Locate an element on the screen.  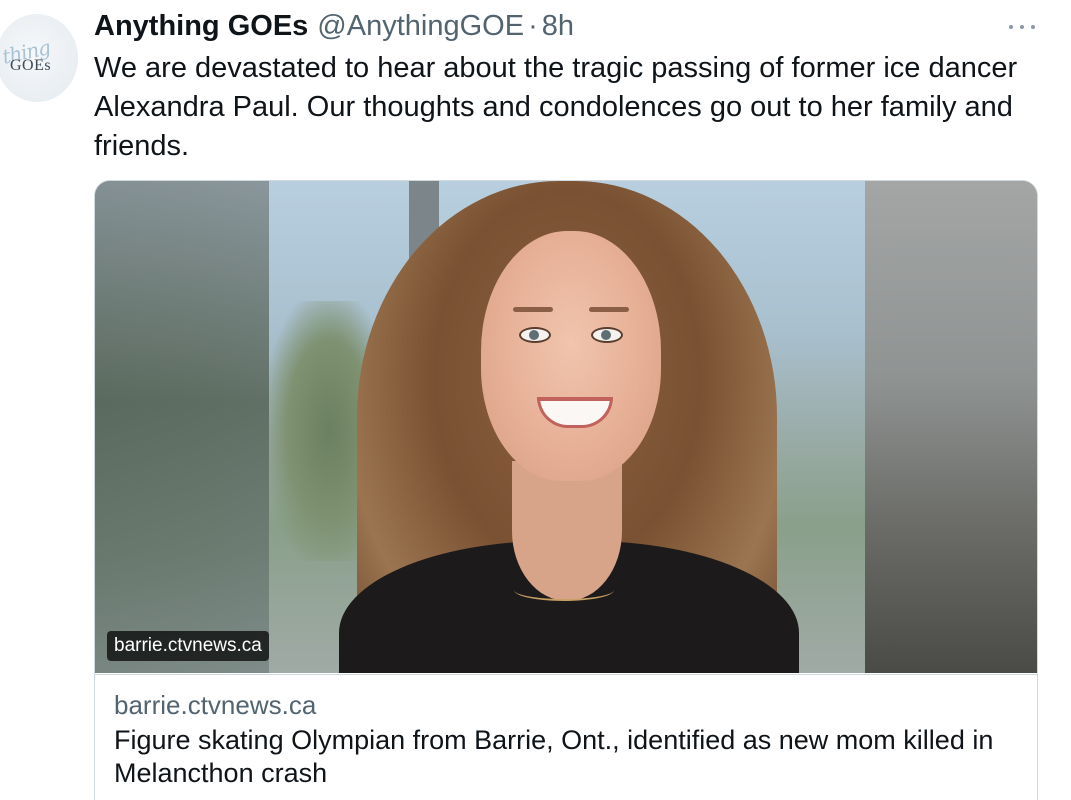
image-source-badge: barrie.ctvnews.ca is located at coordinates (188, 646).